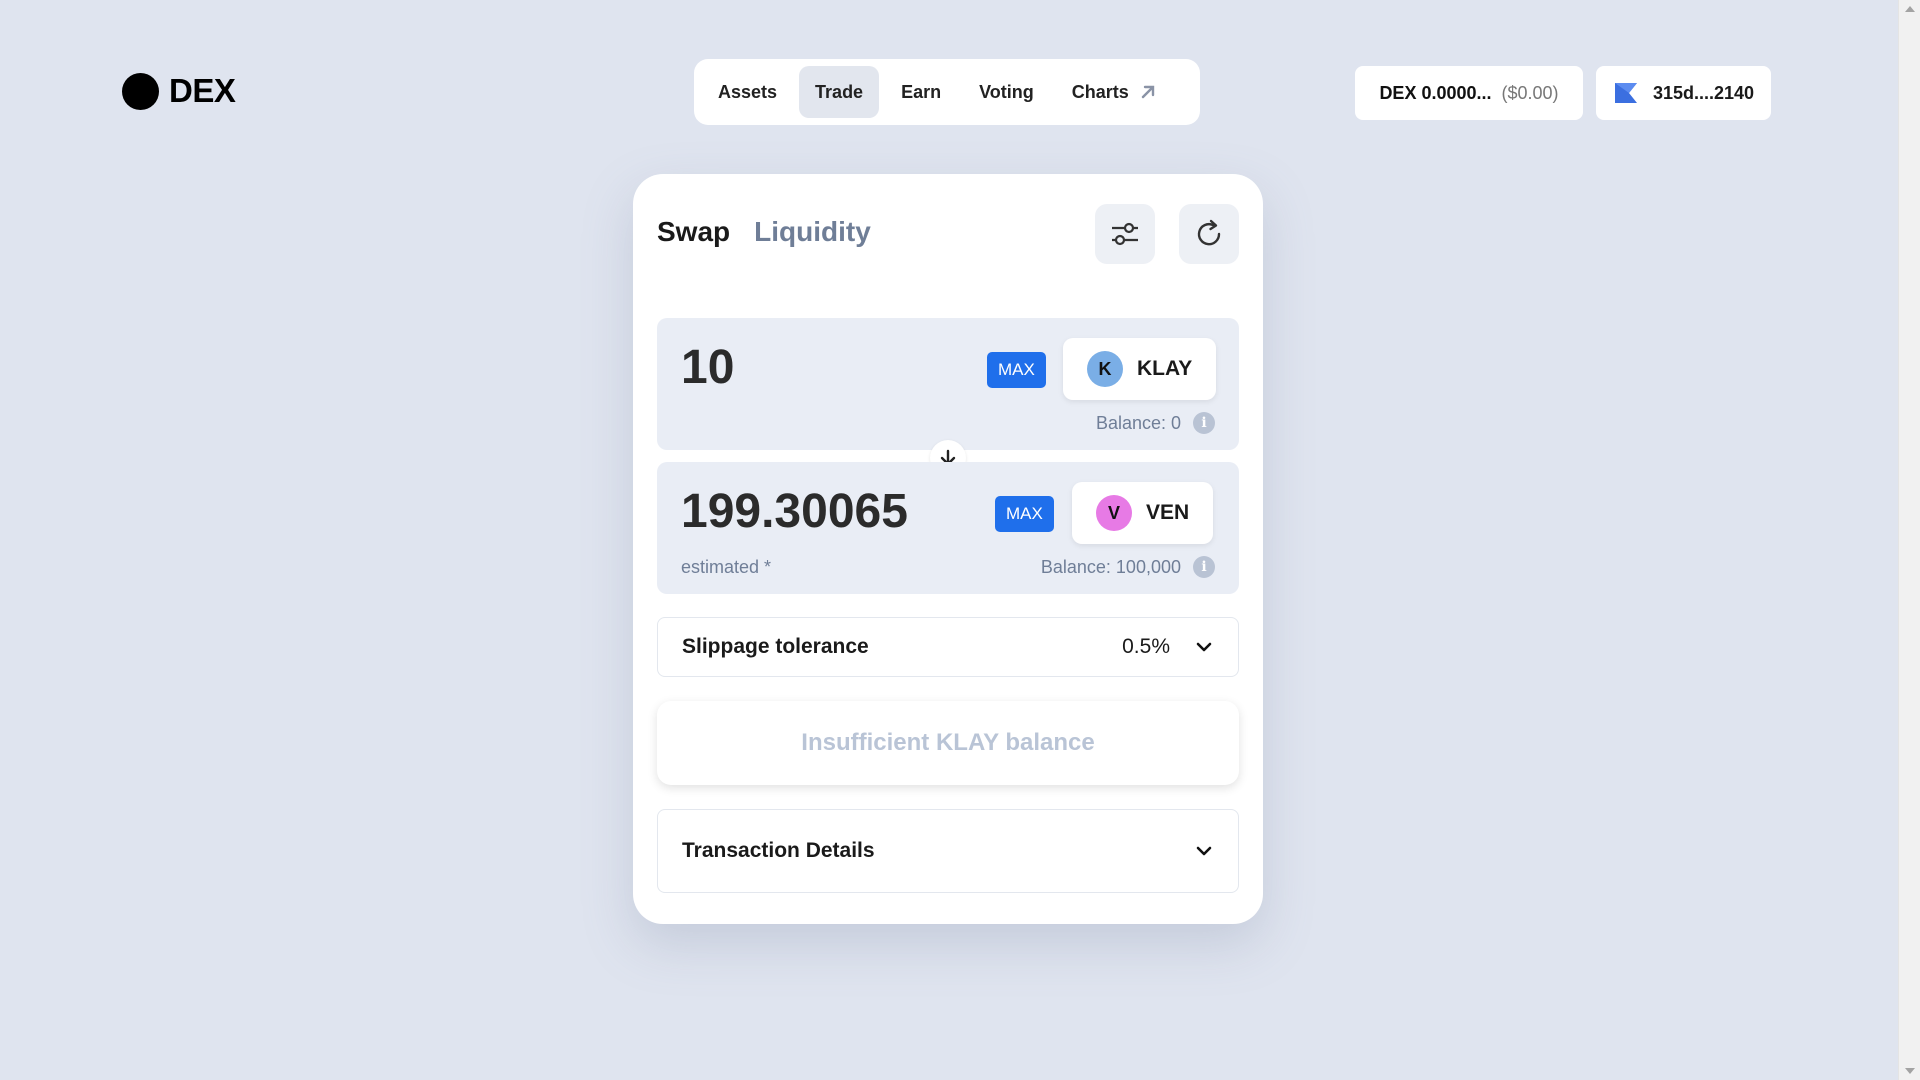  What do you see at coordinates (1114, 513) in the screenshot?
I see `ven-token-icon: V` at bounding box center [1114, 513].